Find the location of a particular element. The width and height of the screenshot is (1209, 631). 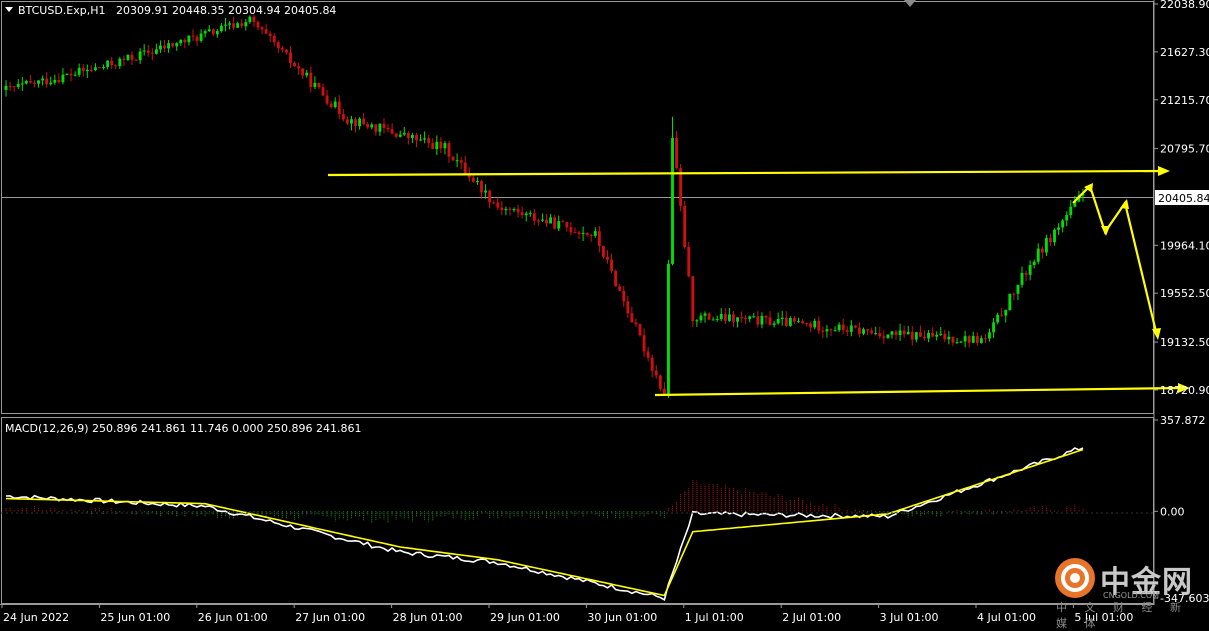

watermark-subtitle: 中 文 财 经 新 媒 体 is located at coordinates (1122, 615).